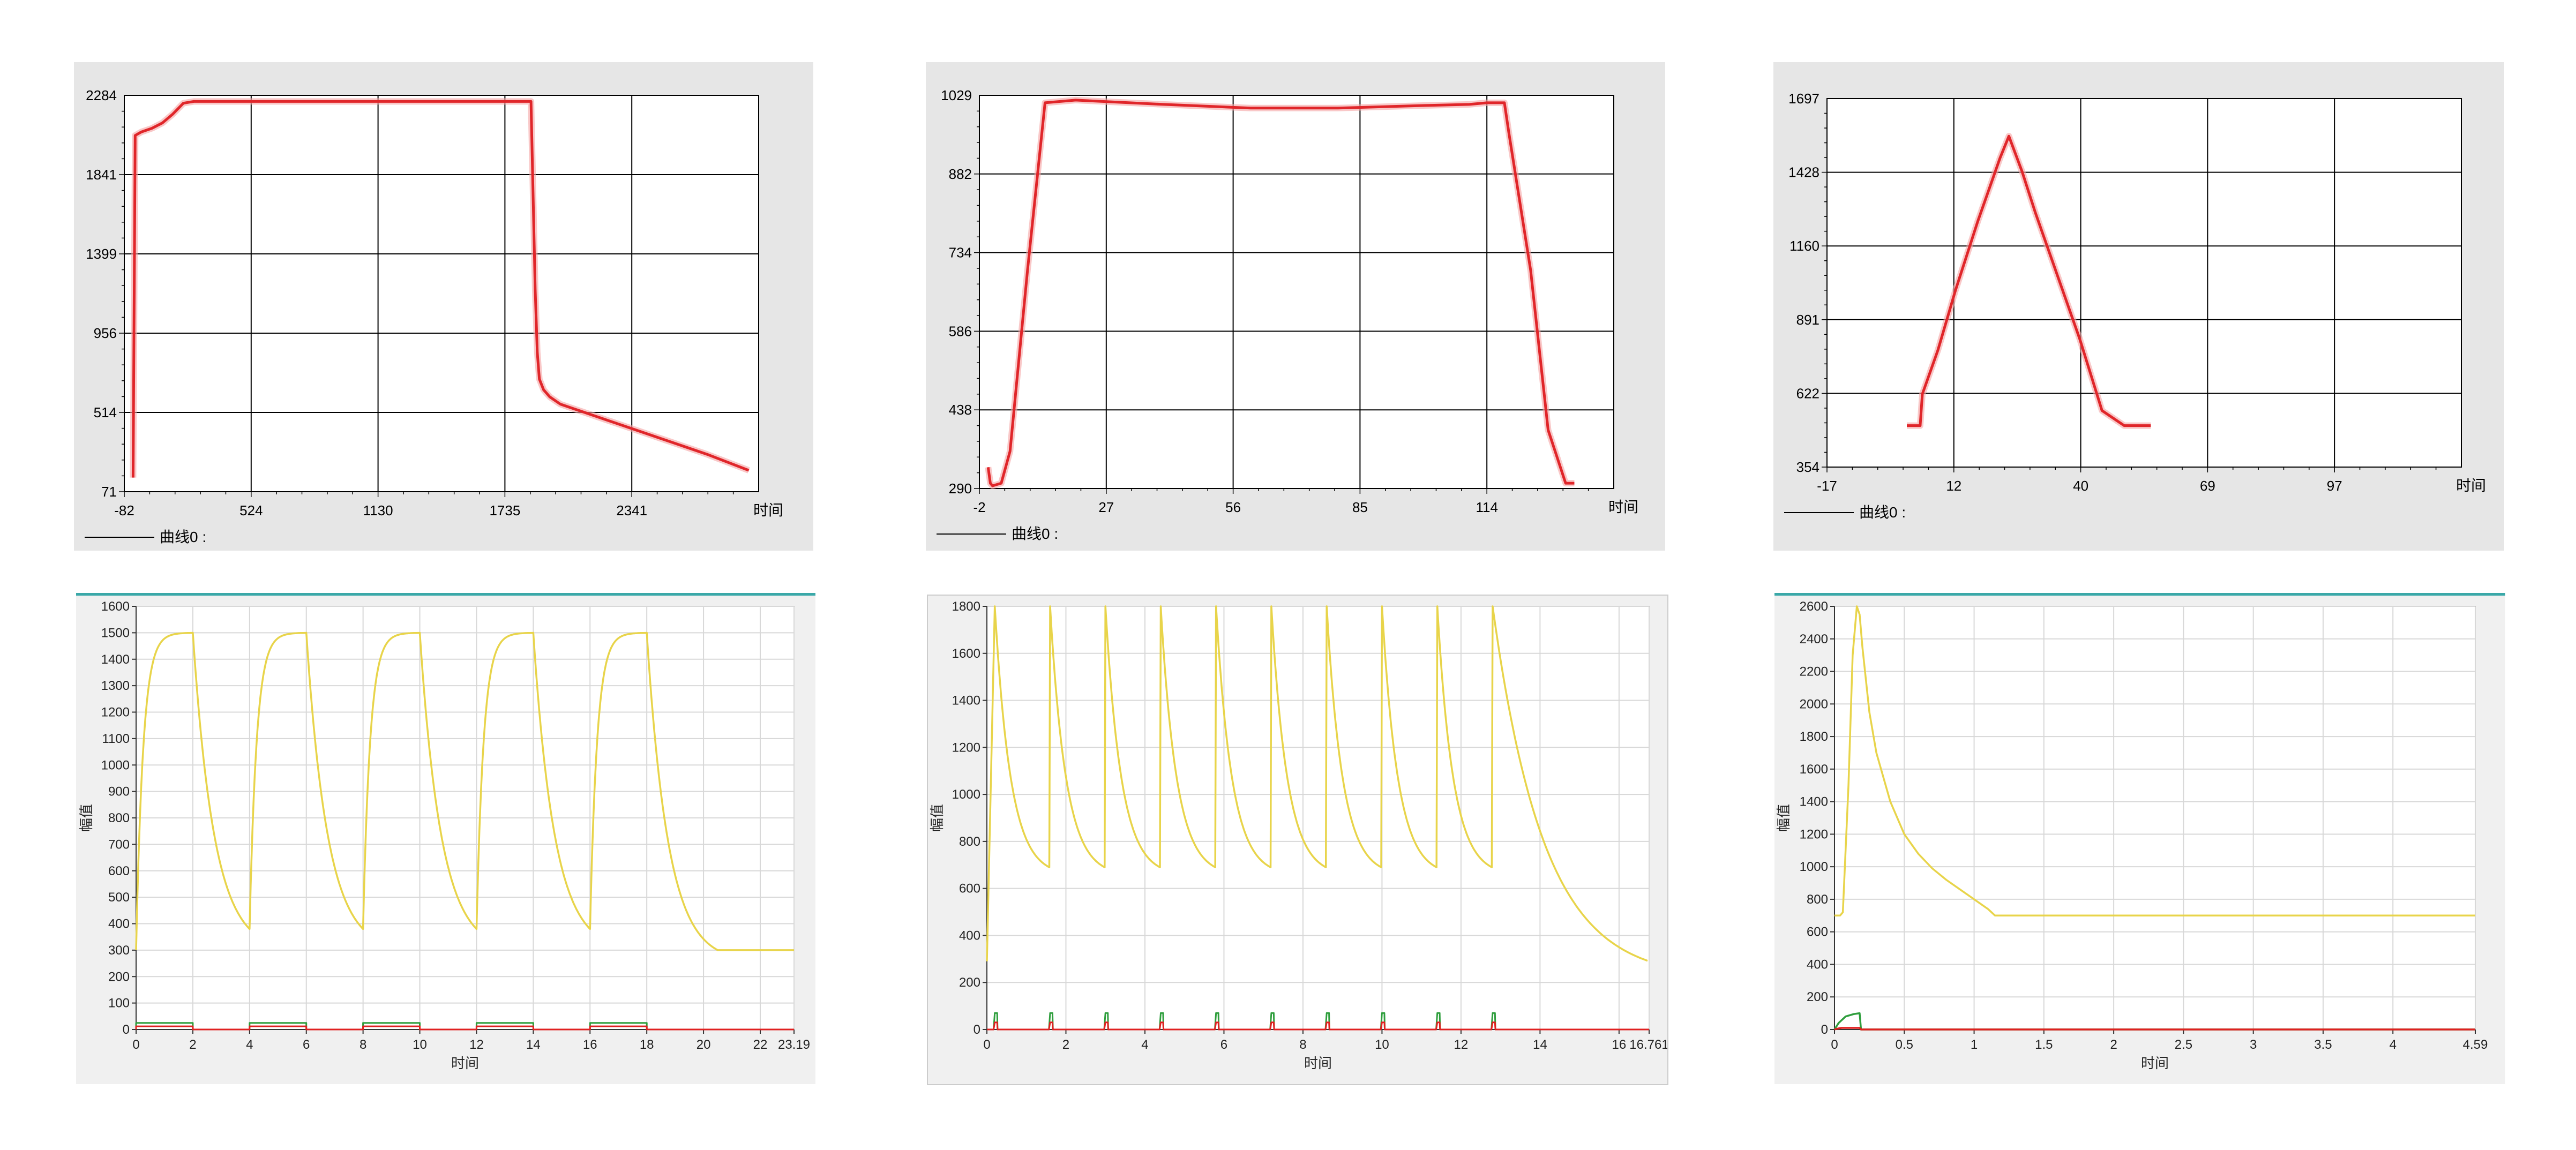  I want to click on y-tick-label: 1841, so click(101, 175).